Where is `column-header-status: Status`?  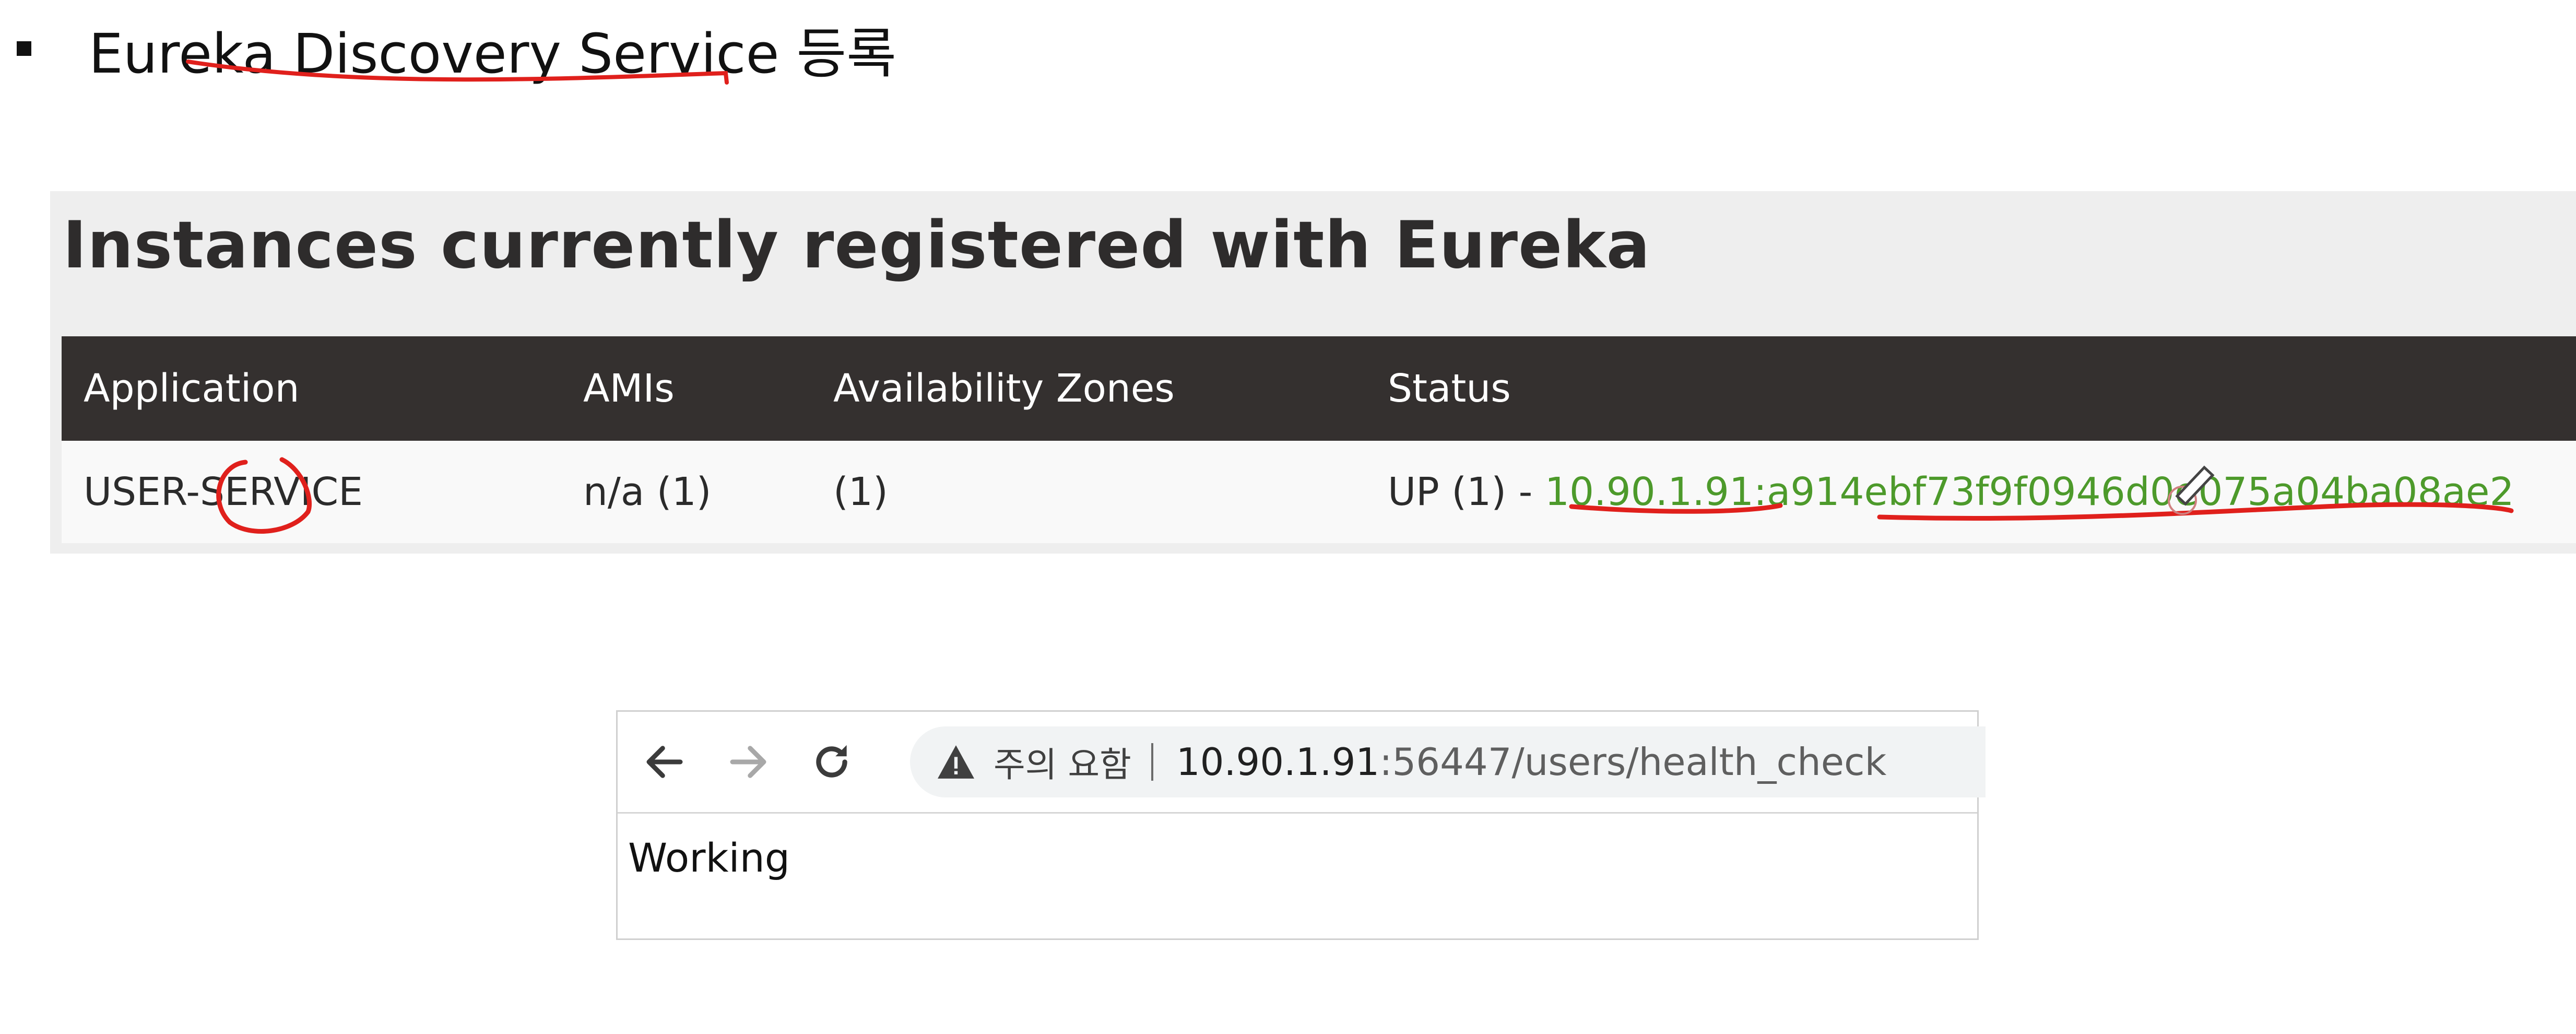
column-header-status: Status is located at coordinates (1449, 389).